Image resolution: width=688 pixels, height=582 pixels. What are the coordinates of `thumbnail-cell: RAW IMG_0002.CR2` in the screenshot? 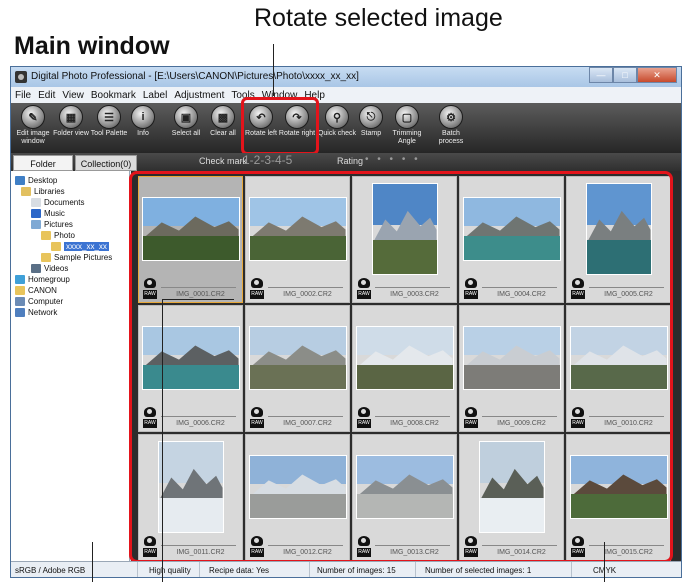 It's located at (297, 239).